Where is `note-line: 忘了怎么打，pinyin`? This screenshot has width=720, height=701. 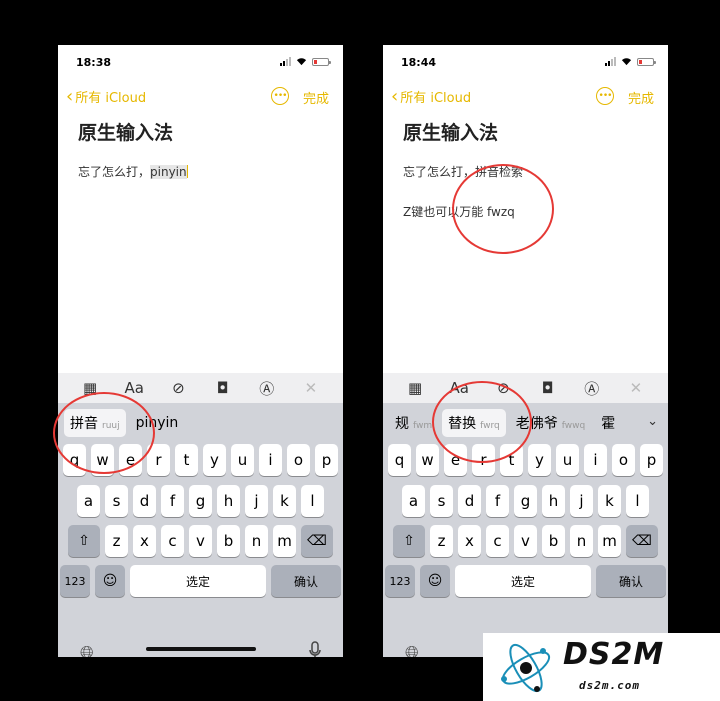
note-line: 忘了怎么打，pinyin is located at coordinates (133, 171).